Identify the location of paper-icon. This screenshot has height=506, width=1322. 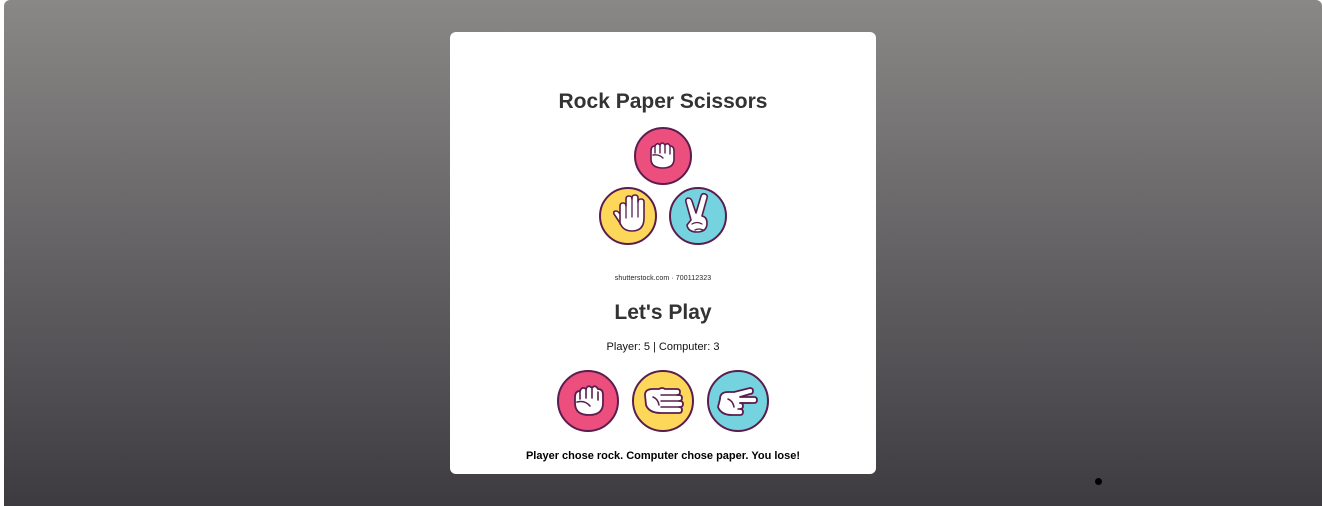
(663, 401).